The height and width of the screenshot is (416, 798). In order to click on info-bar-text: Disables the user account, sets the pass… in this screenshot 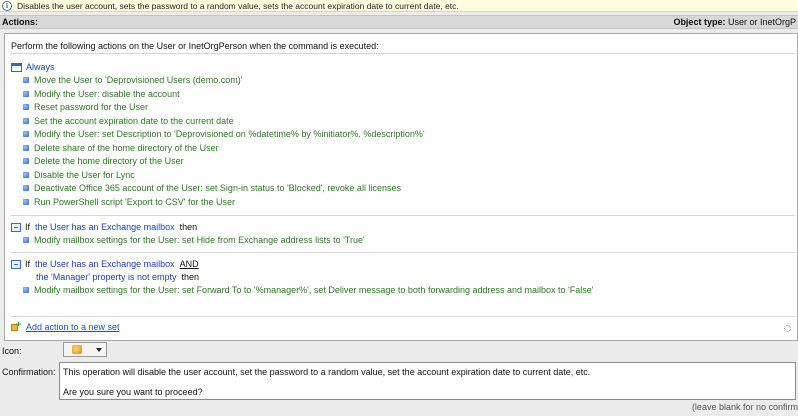, I will do `click(238, 5)`.